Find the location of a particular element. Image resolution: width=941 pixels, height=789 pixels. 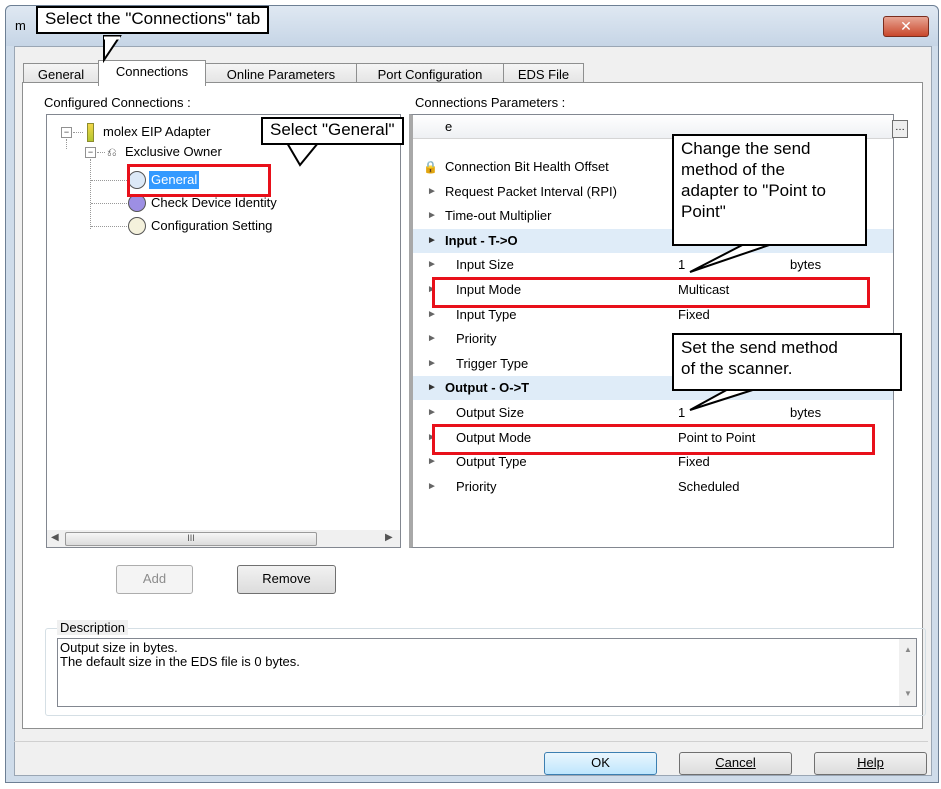

highlight-output-mode is located at coordinates (653, 439).